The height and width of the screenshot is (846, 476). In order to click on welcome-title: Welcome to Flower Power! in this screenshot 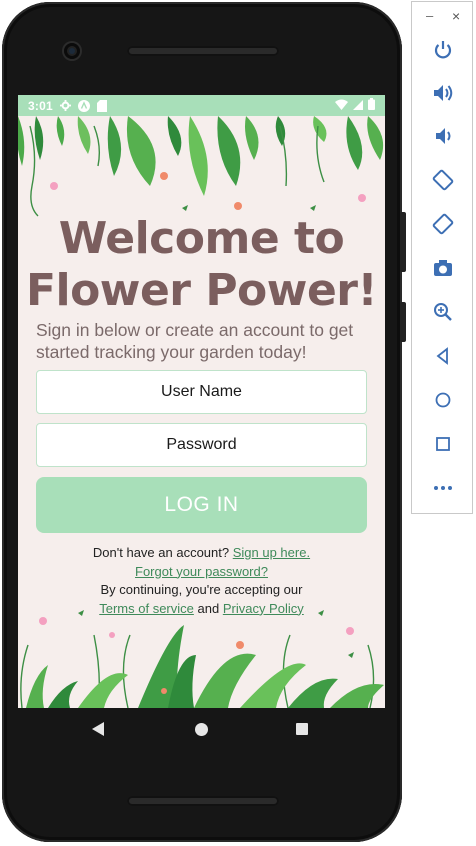, I will do `click(201, 265)`.